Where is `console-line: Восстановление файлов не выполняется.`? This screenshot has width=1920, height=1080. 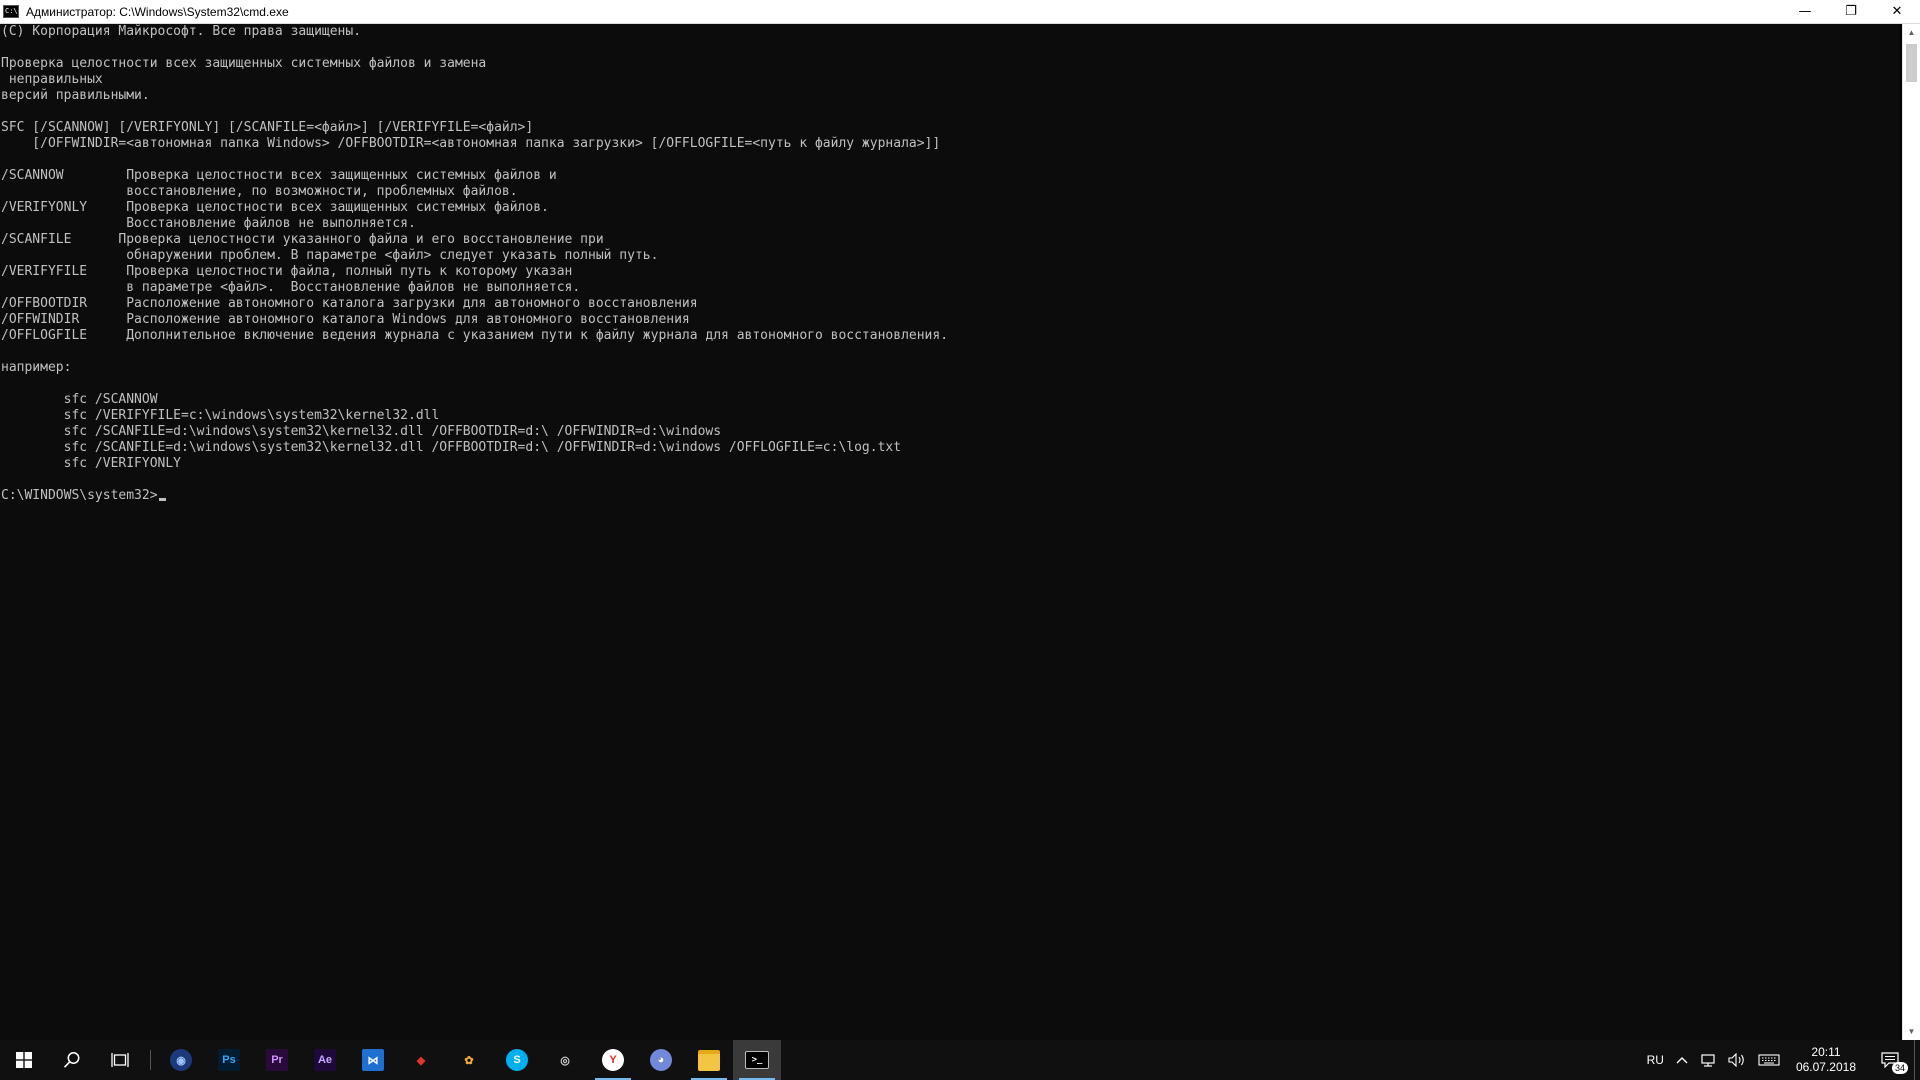 console-line: Восстановление файлов не выполняется. is located at coordinates (208, 223).